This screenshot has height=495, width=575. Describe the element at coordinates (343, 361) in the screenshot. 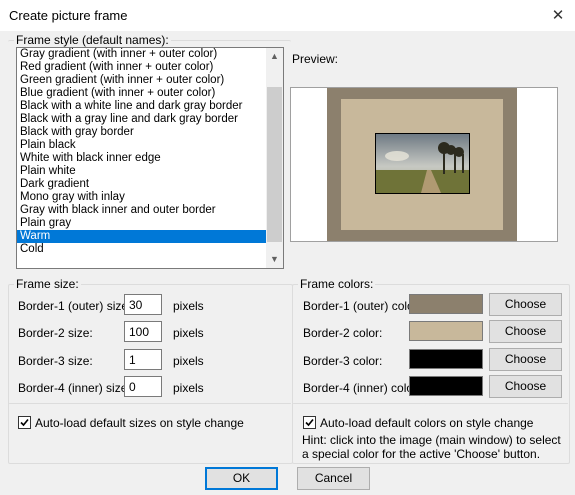

I see `border-3-color-label: Border-3 color:` at that location.